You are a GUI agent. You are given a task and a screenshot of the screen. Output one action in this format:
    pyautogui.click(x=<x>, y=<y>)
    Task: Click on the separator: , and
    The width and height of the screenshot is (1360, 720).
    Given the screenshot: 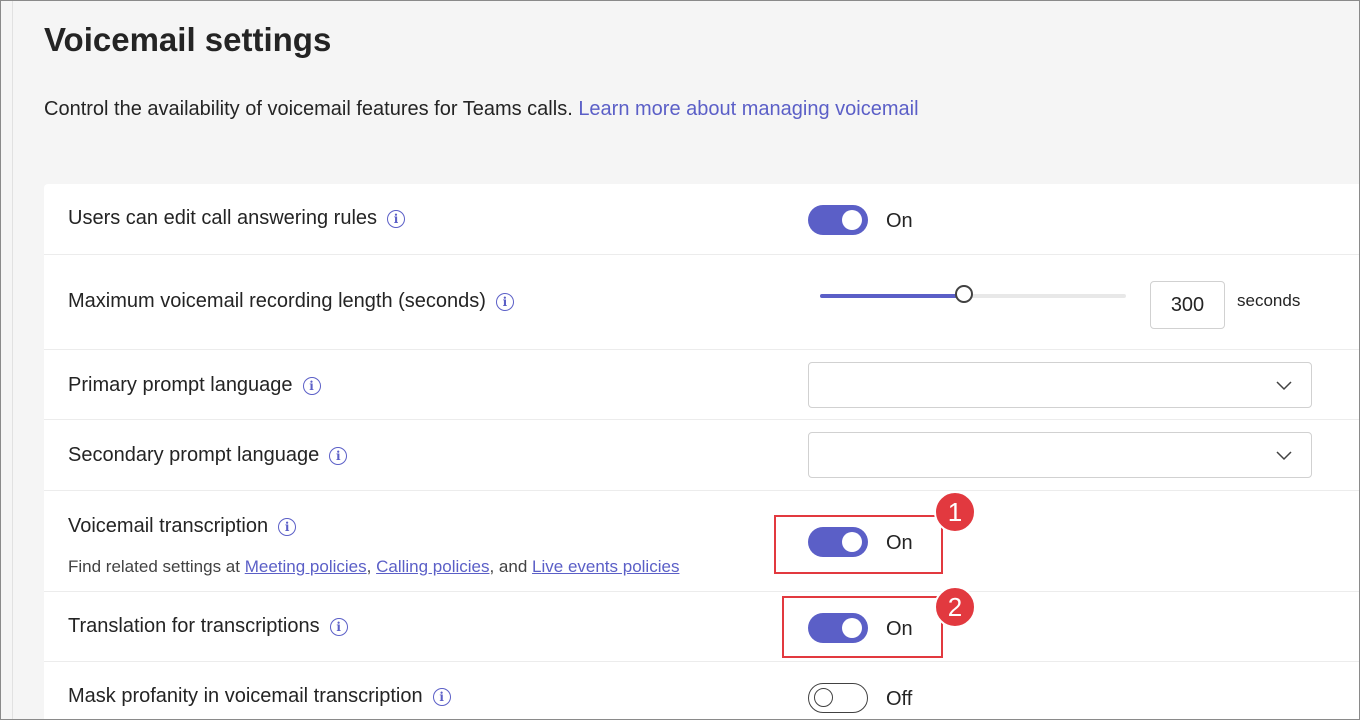 What is the action you would take?
    pyautogui.click(x=508, y=566)
    